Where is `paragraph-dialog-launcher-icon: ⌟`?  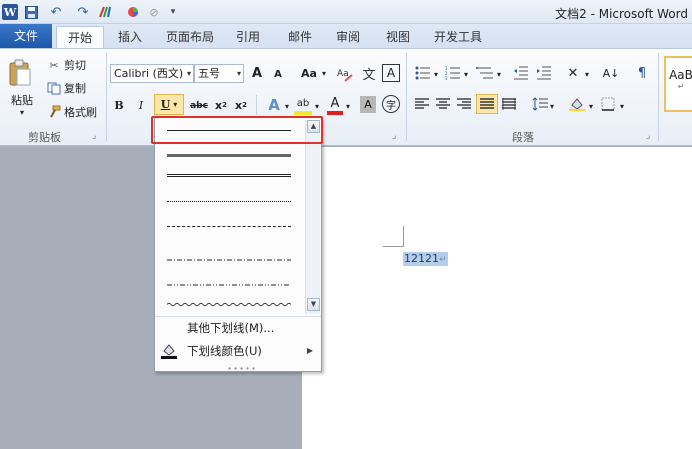 paragraph-dialog-launcher-icon: ⌟ is located at coordinates (648, 136).